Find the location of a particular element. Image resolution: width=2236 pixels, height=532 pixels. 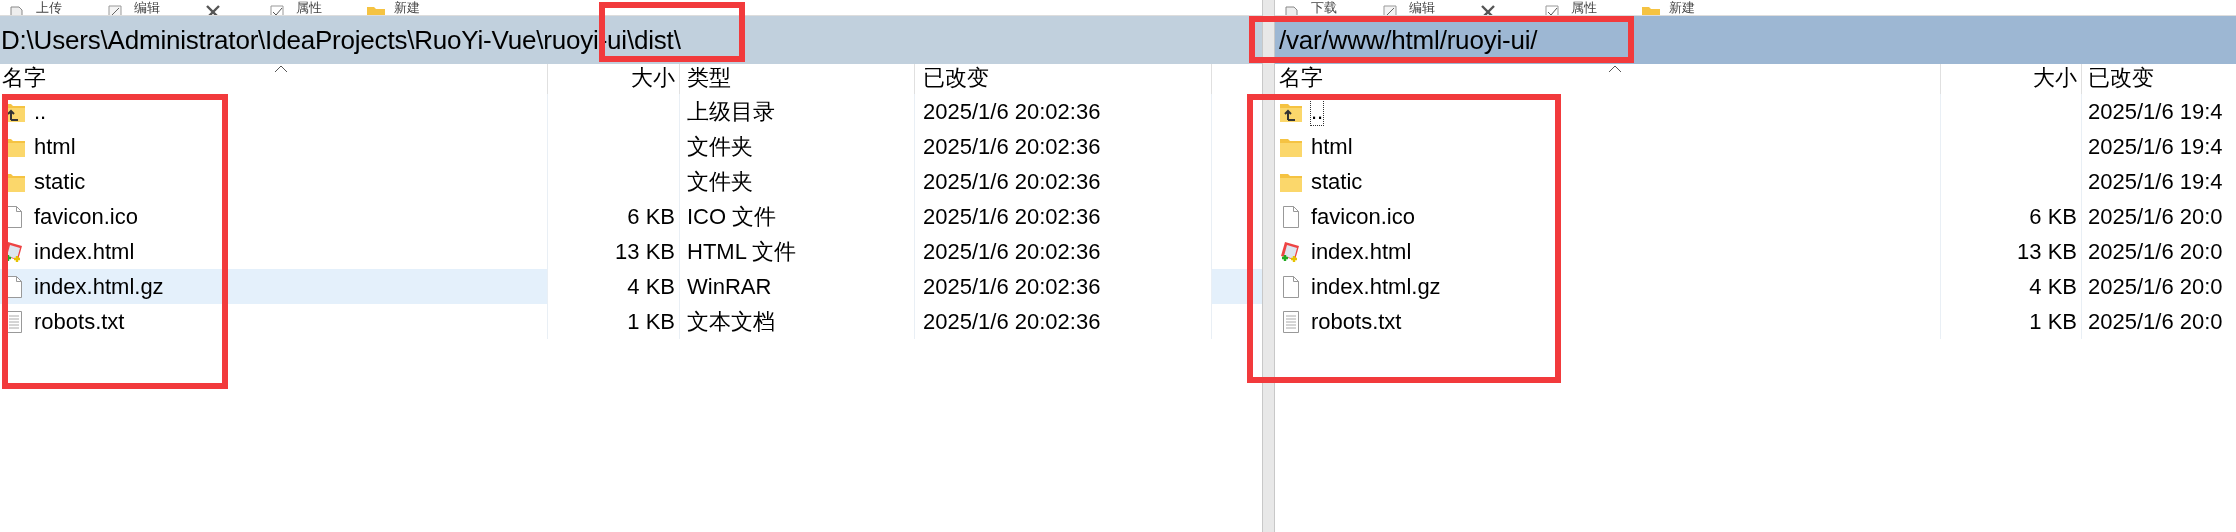

file-row: robots.txt 1 KB 2025/1/6 20:0 is located at coordinates (1755, 321).